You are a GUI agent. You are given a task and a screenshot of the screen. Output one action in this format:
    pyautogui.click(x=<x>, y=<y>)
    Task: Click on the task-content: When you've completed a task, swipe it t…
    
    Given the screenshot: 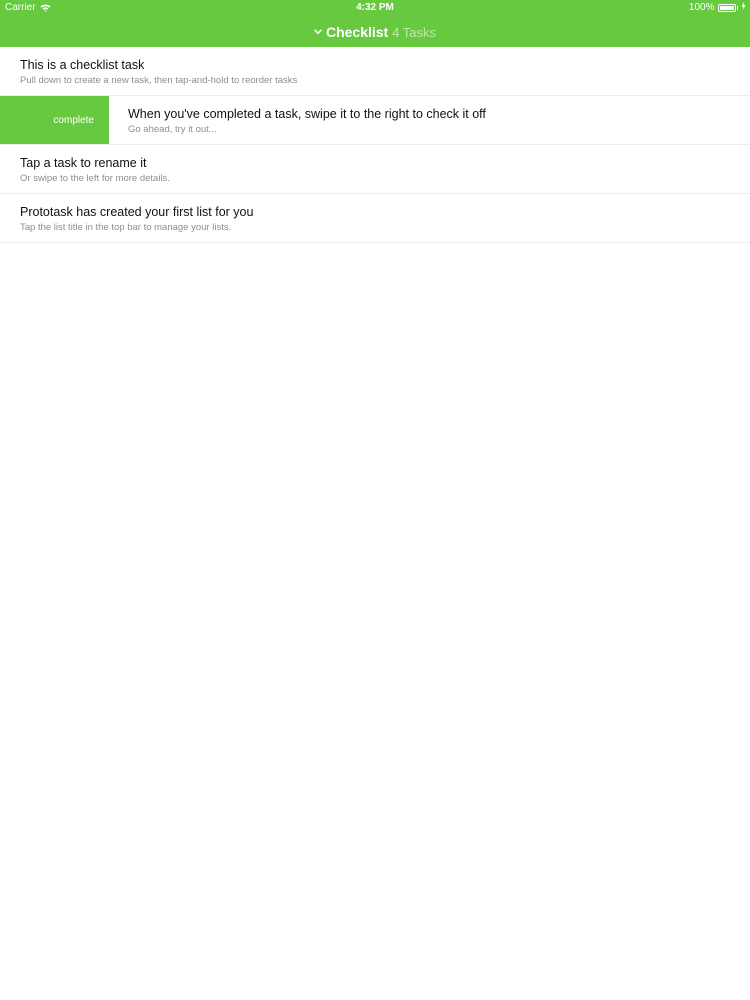 What is the action you would take?
    pyautogui.click(x=307, y=121)
    